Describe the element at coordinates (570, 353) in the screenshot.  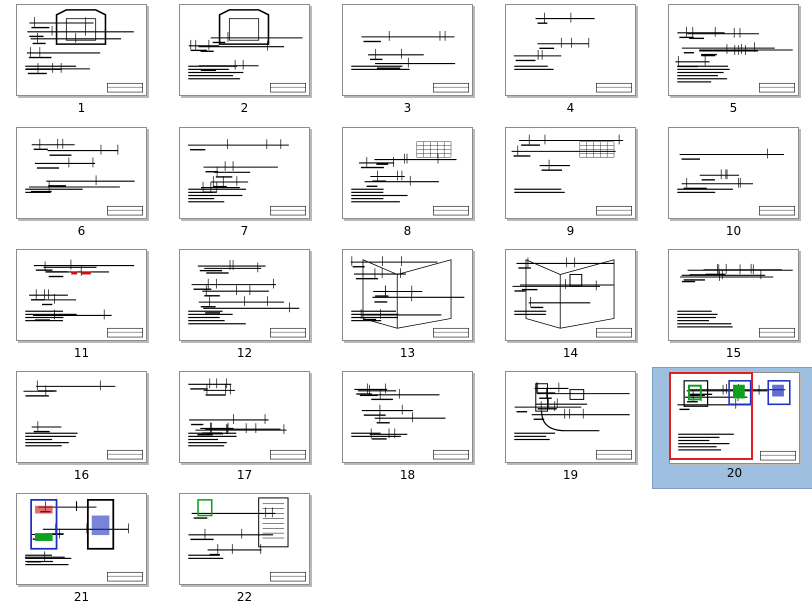
I see `page-number-label: 14` at that location.